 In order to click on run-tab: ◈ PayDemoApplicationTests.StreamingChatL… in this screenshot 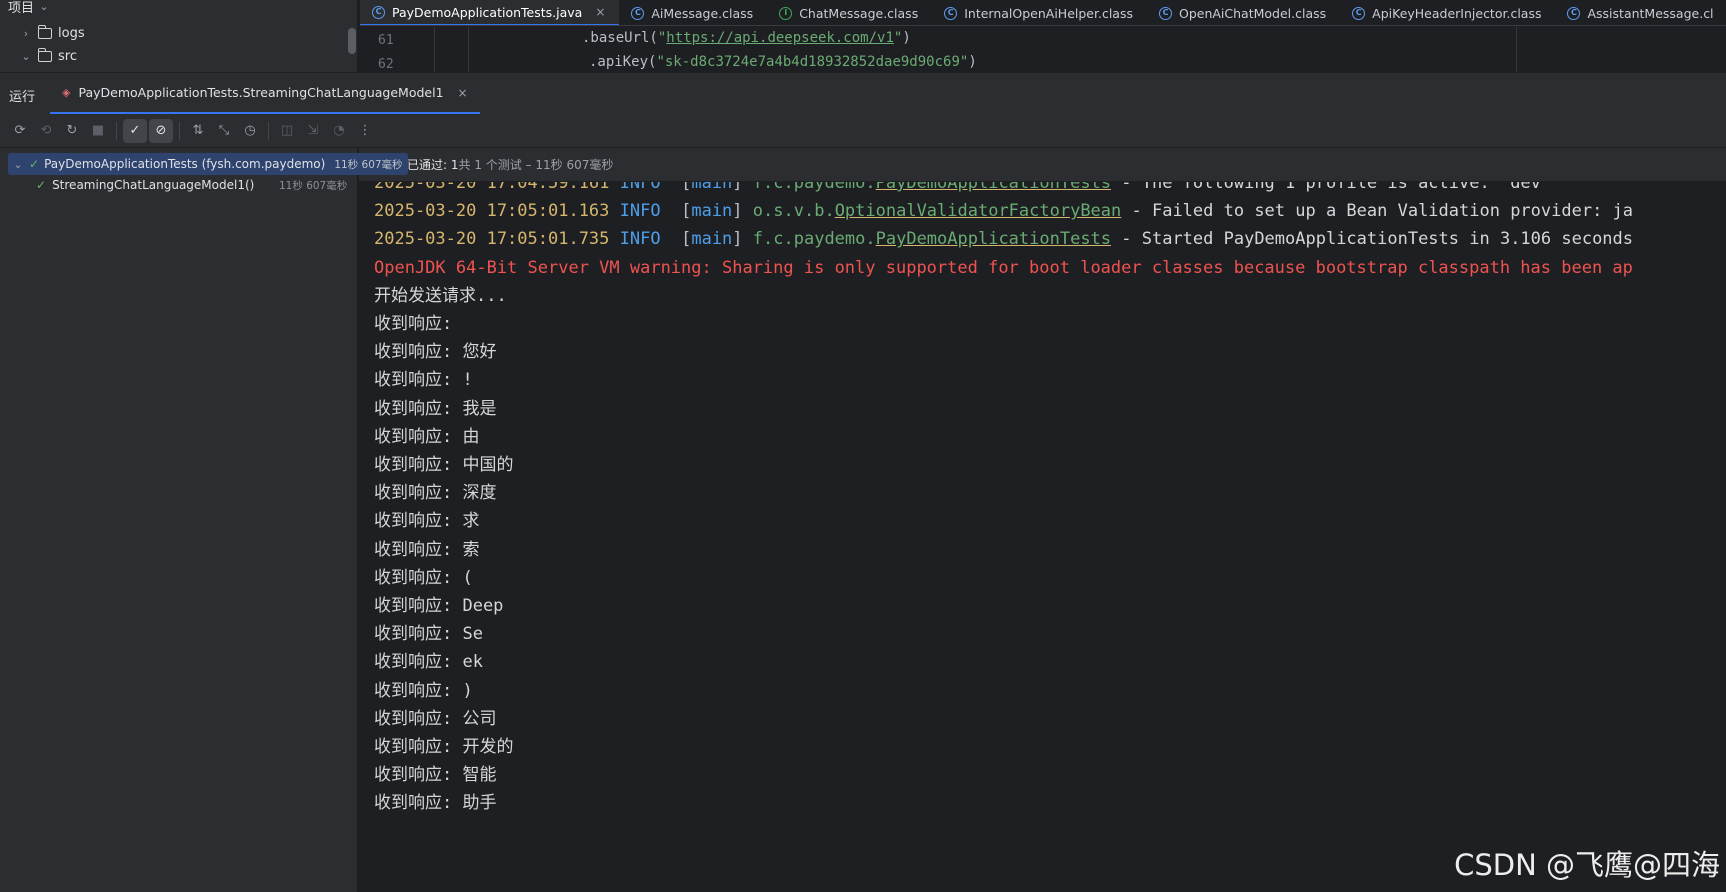, I will do `click(265, 94)`.